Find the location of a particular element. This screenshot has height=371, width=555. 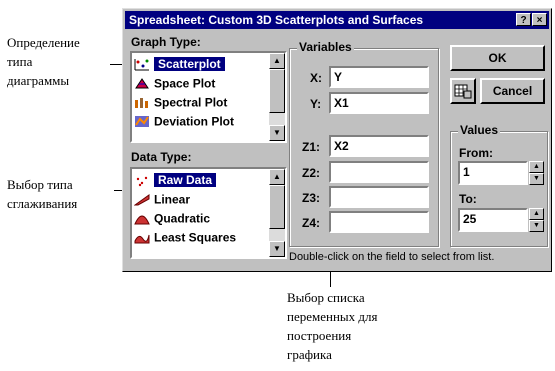

deviation-plot-icon is located at coordinates (142, 121).